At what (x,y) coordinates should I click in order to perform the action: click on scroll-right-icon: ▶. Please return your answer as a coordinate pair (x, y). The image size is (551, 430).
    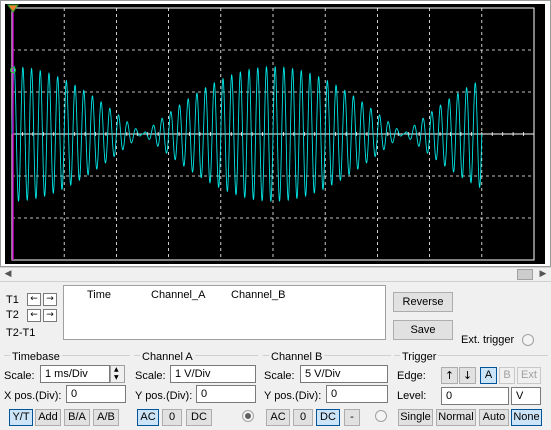
    Looking at the image, I should click on (543, 274).